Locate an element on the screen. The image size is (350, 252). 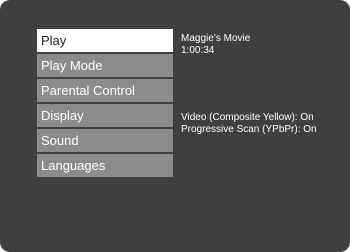
menu-item-display: Display is located at coordinates (105, 115).